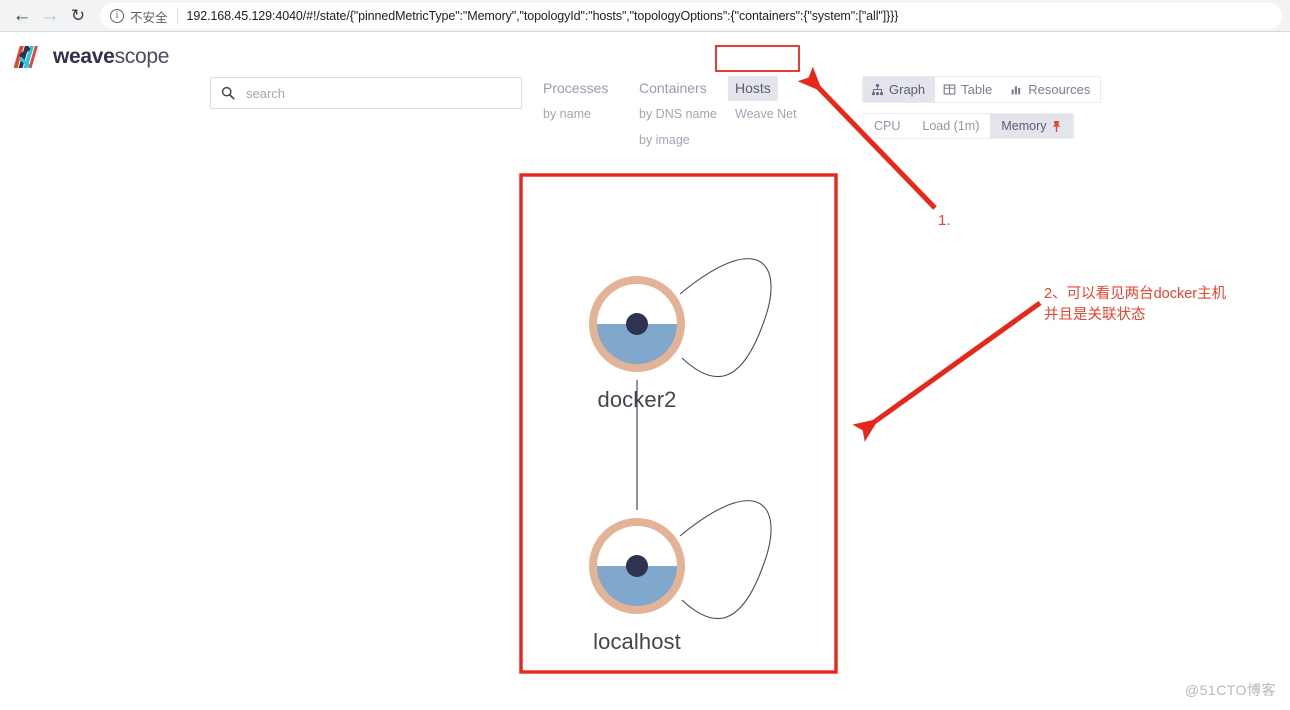 This screenshot has width=1290, height=710. What do you see at coordinates (1135, 294) in the screenshot?
I see `annotation-label-2-line1: 2、可以看见两台docker主机` at bounding box center [1135, 294].